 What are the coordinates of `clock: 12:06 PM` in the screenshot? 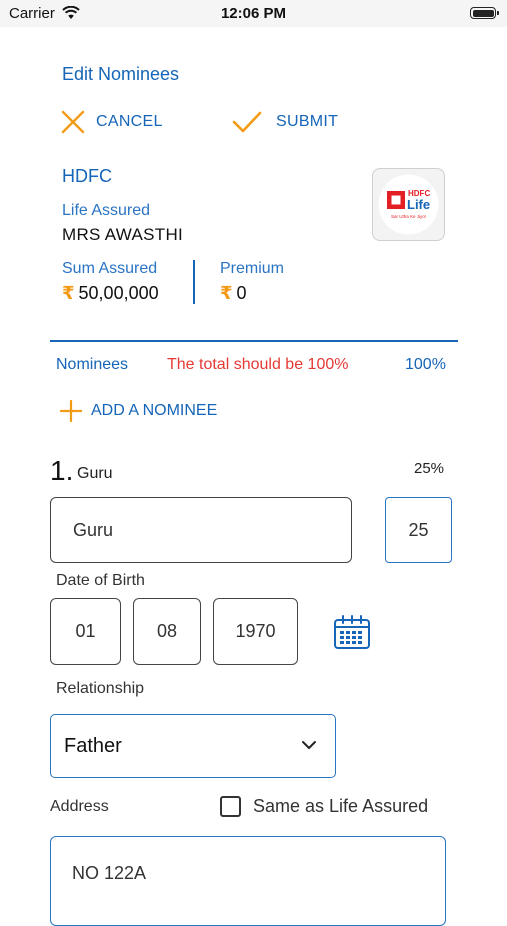 It's located at (253, 13).